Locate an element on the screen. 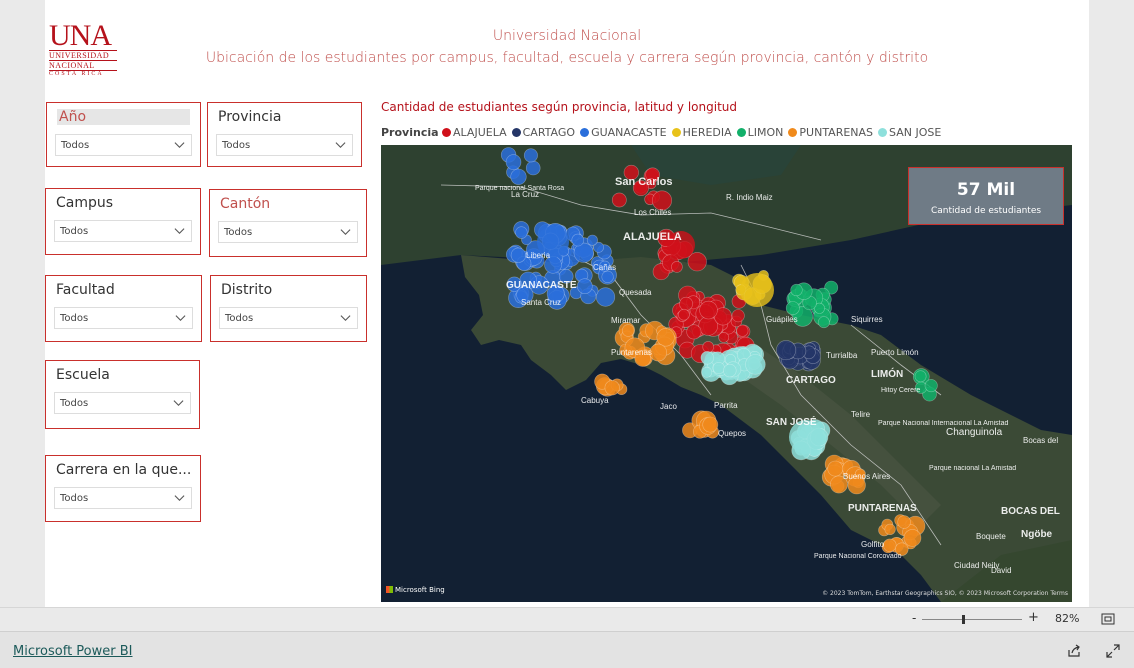 This screenshot has width=1134, height=668. slicer-canton: Cantón Todos is located at coordinates (288, 223).